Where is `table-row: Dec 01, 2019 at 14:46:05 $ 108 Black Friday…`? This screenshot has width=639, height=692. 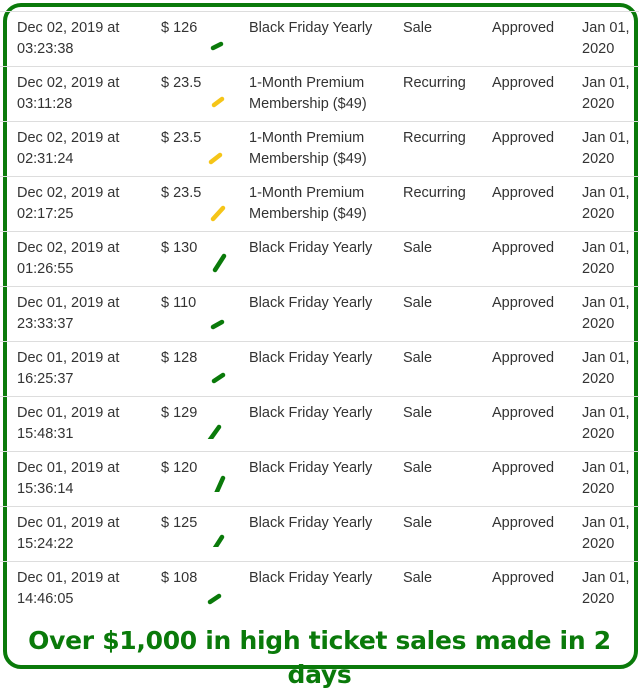
table-row: Dec 01, 2019 at 14:46:05 $ 108 Black Friday… is located at coordinates (319, 588).